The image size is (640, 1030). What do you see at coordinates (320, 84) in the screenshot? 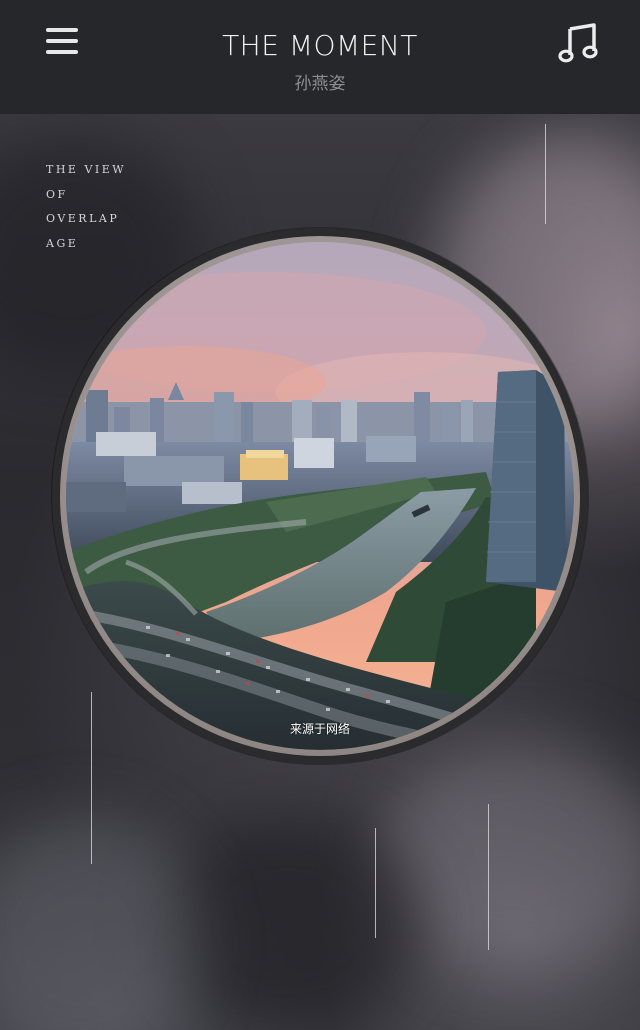
I see `artist-name: 孙燕姿` at bounding box center [320, 84].